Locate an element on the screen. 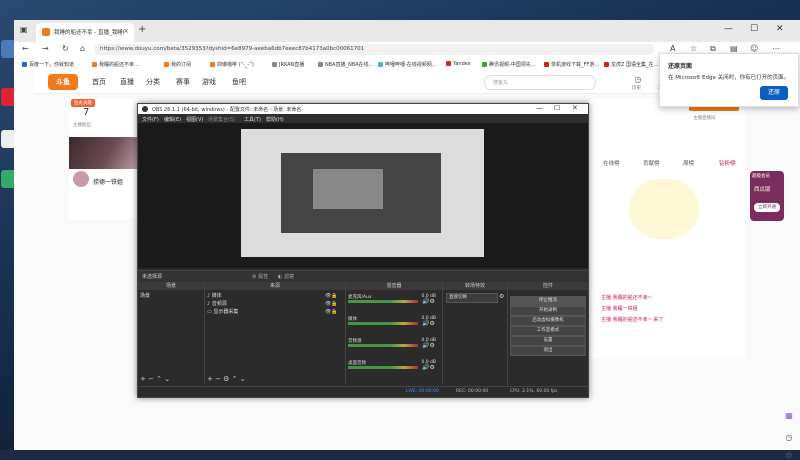 This screenshot has height=460, width=800. streamer-name: 捞德一铁姐 is located at coordinates (108, 181).